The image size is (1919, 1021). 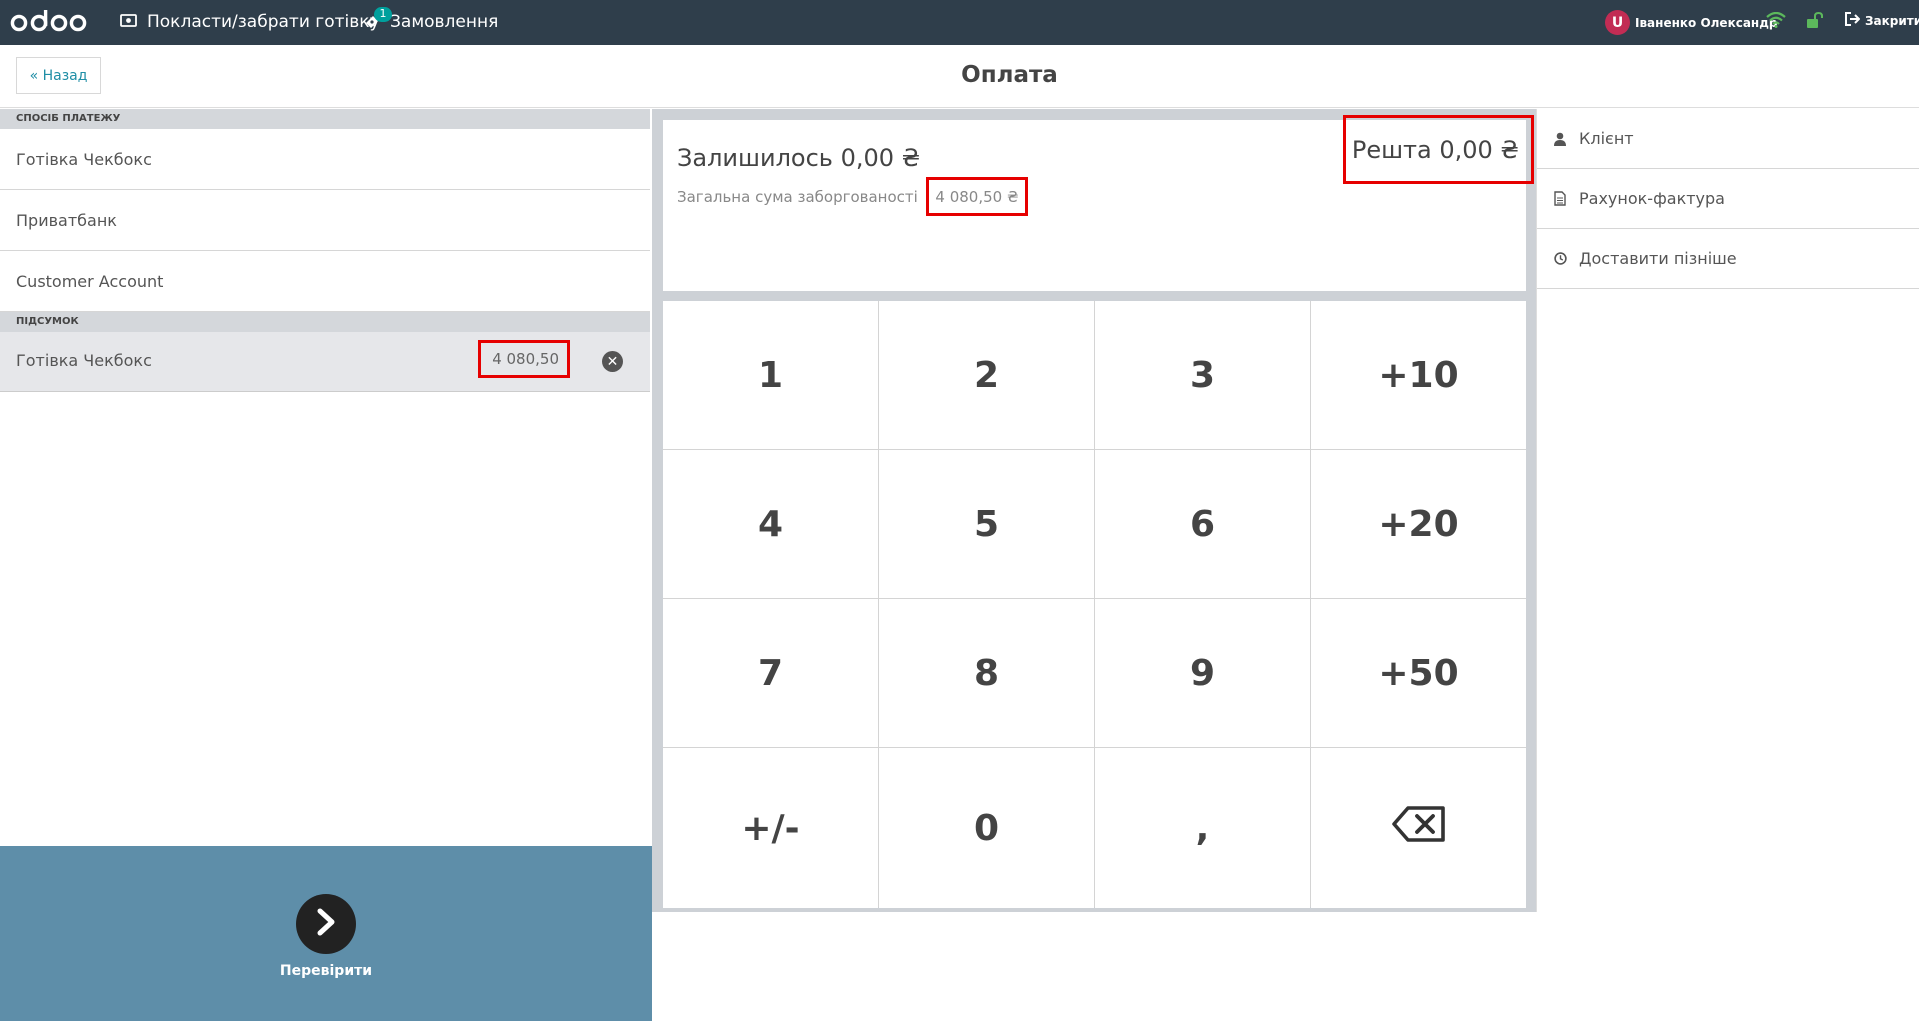 What do you see at coordinates (383, 14) in the screenshot?
I see `orders-count-badge: 1` at bounding box center [383, 14].